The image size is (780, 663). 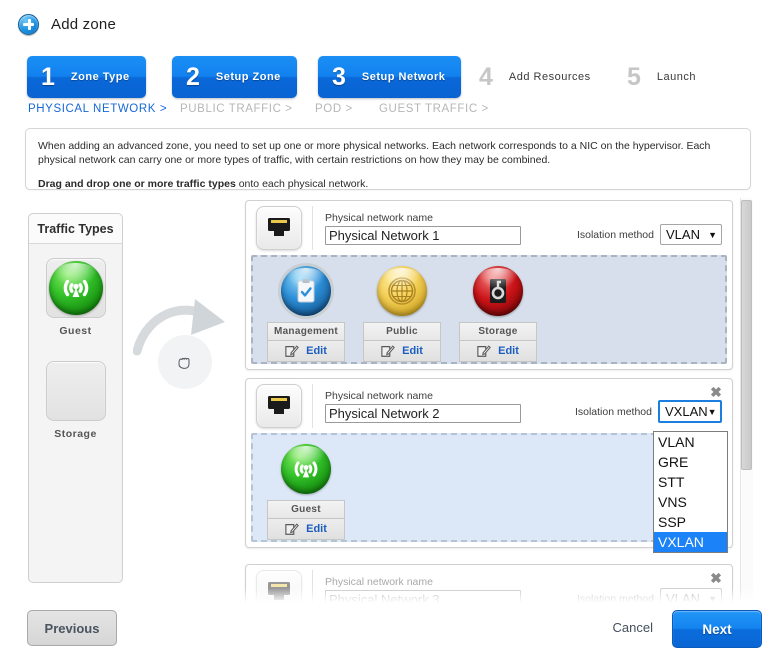 I want to click on step-launch: 5 Launch, so click(x=661, y=77).